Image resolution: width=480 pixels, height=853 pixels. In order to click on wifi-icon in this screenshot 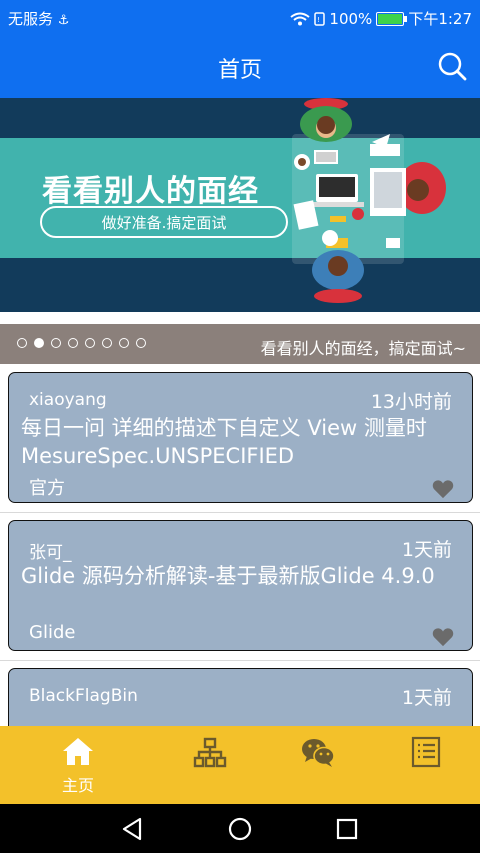, I will do `click(300, 18)`.